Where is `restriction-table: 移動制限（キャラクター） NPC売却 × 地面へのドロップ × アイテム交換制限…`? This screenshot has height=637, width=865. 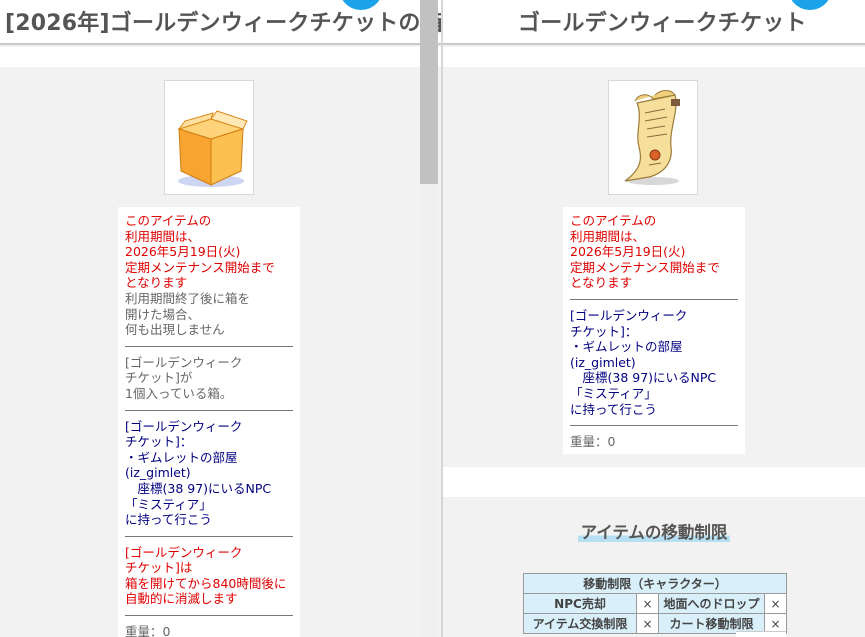 restriction-table: 移動制限（キャラクター） NPC売却 × 地面へのドロップ × アイテム交換制限… is located at coordinates (655, 603).